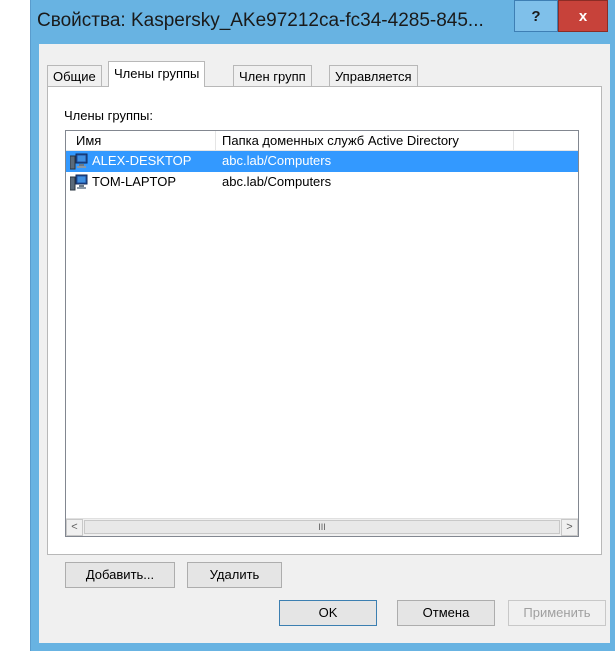  I want to click on scroll-thumb: III, so click(322, 527).